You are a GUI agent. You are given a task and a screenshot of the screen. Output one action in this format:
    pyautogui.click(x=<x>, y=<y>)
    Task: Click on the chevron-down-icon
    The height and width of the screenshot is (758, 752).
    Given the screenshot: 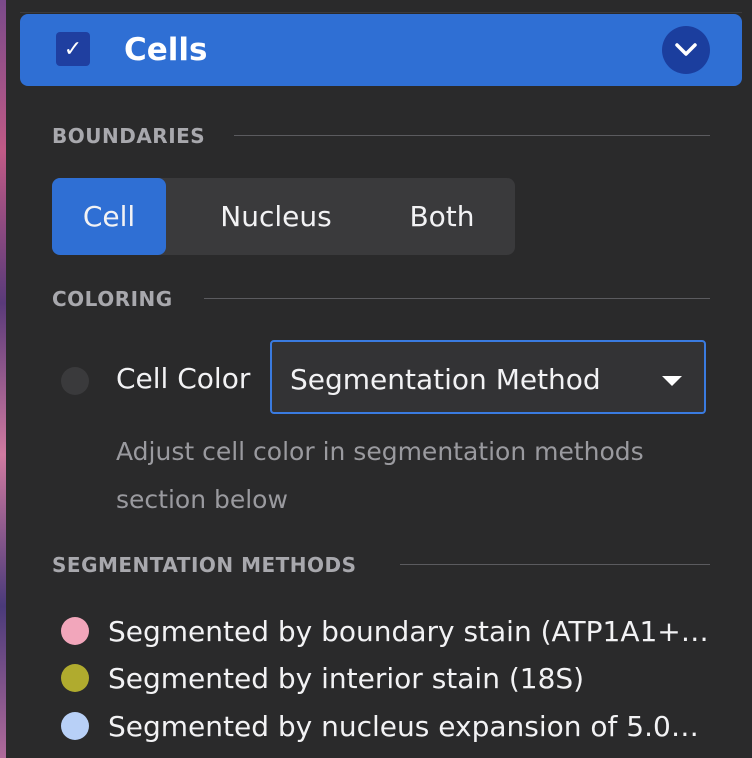 What is the action you would take?
    pyautogui.click(x=686, y=49)
    